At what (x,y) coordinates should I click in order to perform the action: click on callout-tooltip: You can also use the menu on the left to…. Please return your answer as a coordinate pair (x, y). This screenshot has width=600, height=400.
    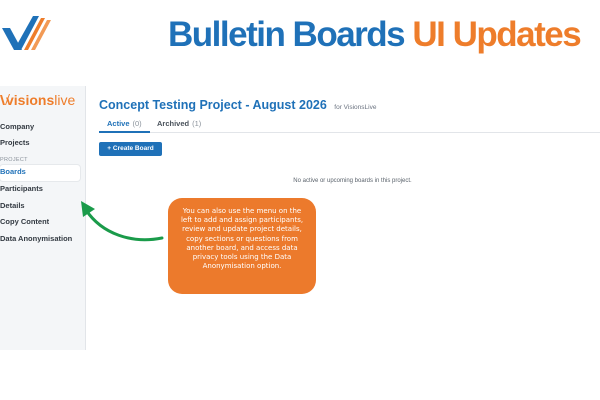
    Looking at the image, I should click on (242, 246).